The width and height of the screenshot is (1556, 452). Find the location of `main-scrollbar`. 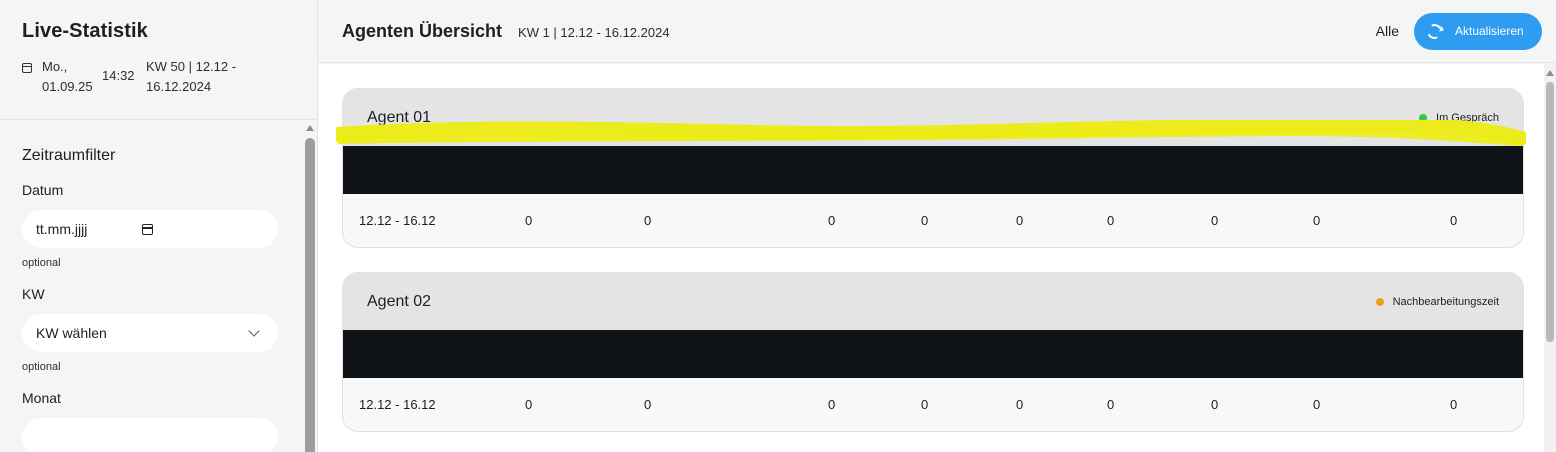

main-scrollbar is located at coordinates (1550, 258).